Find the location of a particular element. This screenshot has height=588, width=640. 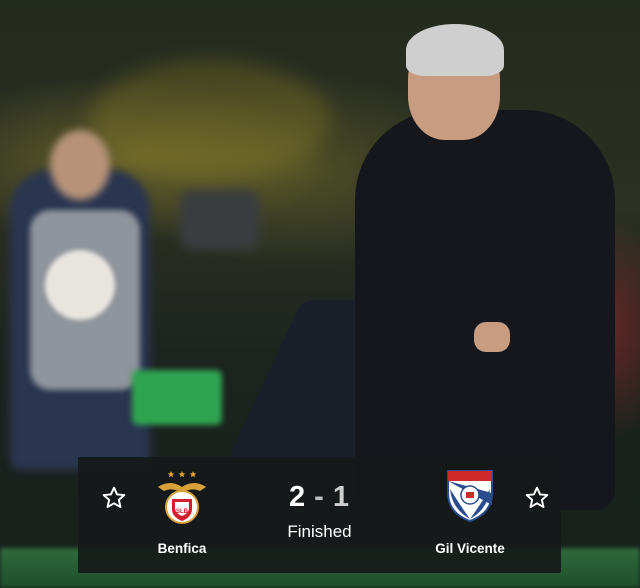

home-score: 2 is located at coordinates (298, 497).